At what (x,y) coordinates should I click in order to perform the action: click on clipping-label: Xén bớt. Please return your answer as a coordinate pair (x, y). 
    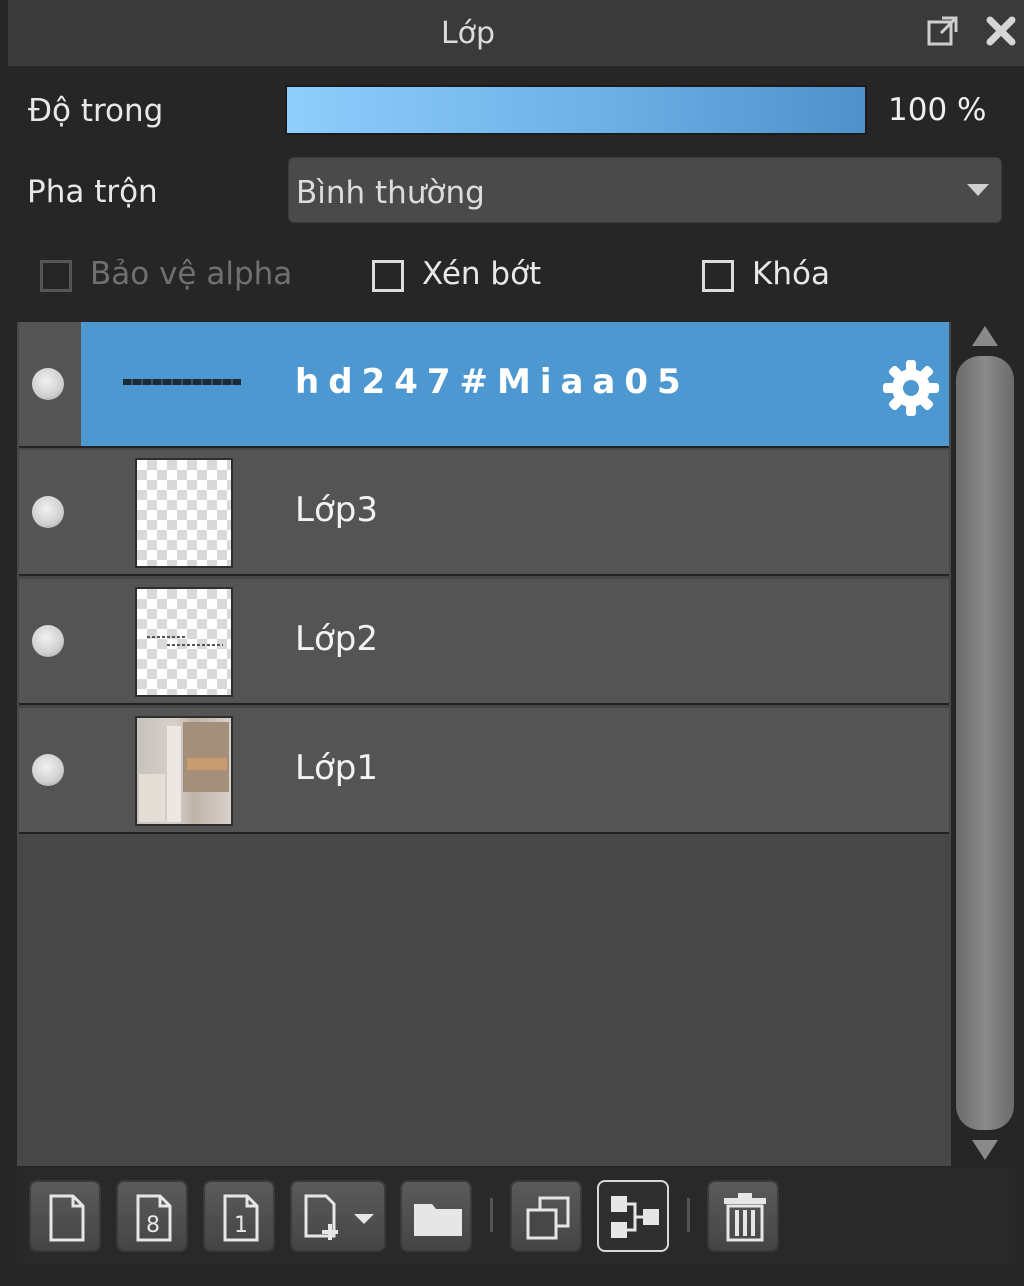
    Looking at the image, I should click on (482, 274).